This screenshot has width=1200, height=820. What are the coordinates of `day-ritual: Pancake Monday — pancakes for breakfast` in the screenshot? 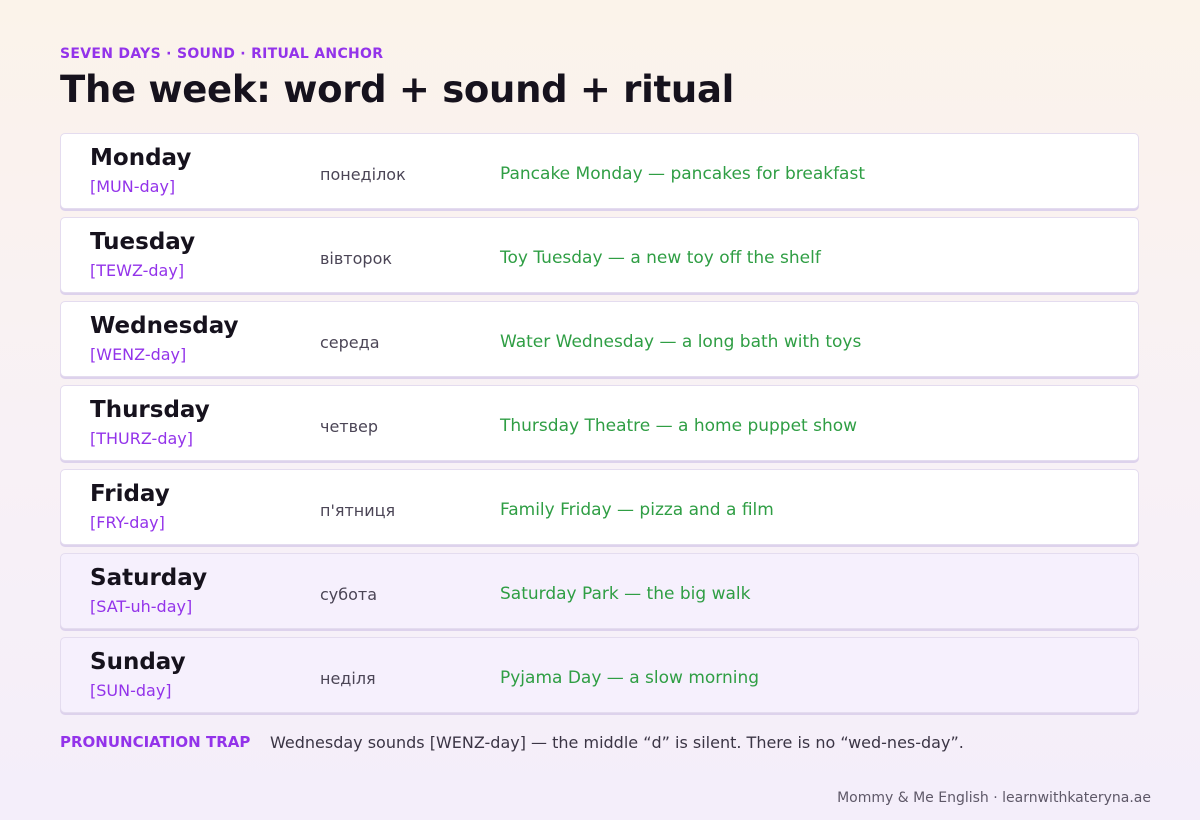 It's located at (683, 174).